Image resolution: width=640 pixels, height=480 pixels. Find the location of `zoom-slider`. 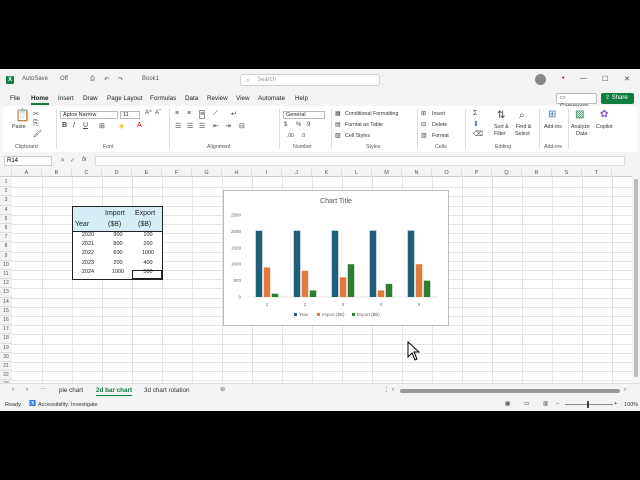

zoom-slider is located at coordinates (589, 404).